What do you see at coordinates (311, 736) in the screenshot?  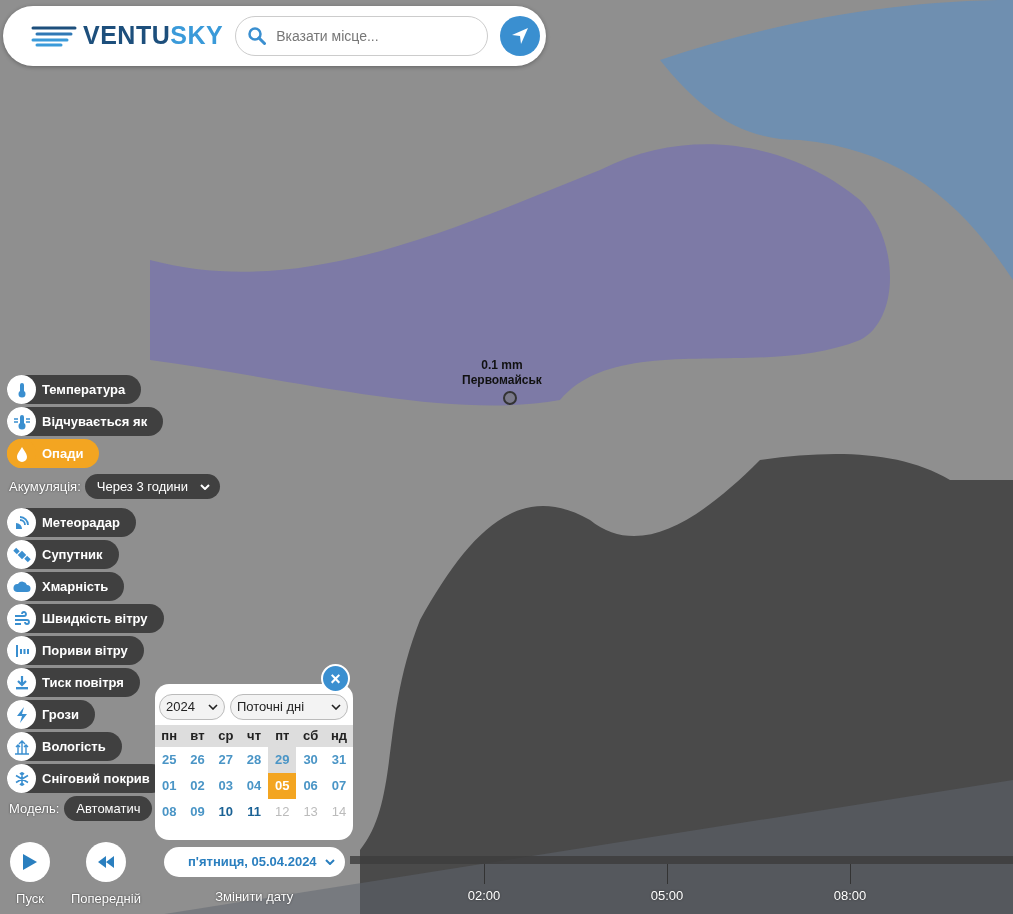 I see `weekday-header: сб` at bounding box center [311, 736].